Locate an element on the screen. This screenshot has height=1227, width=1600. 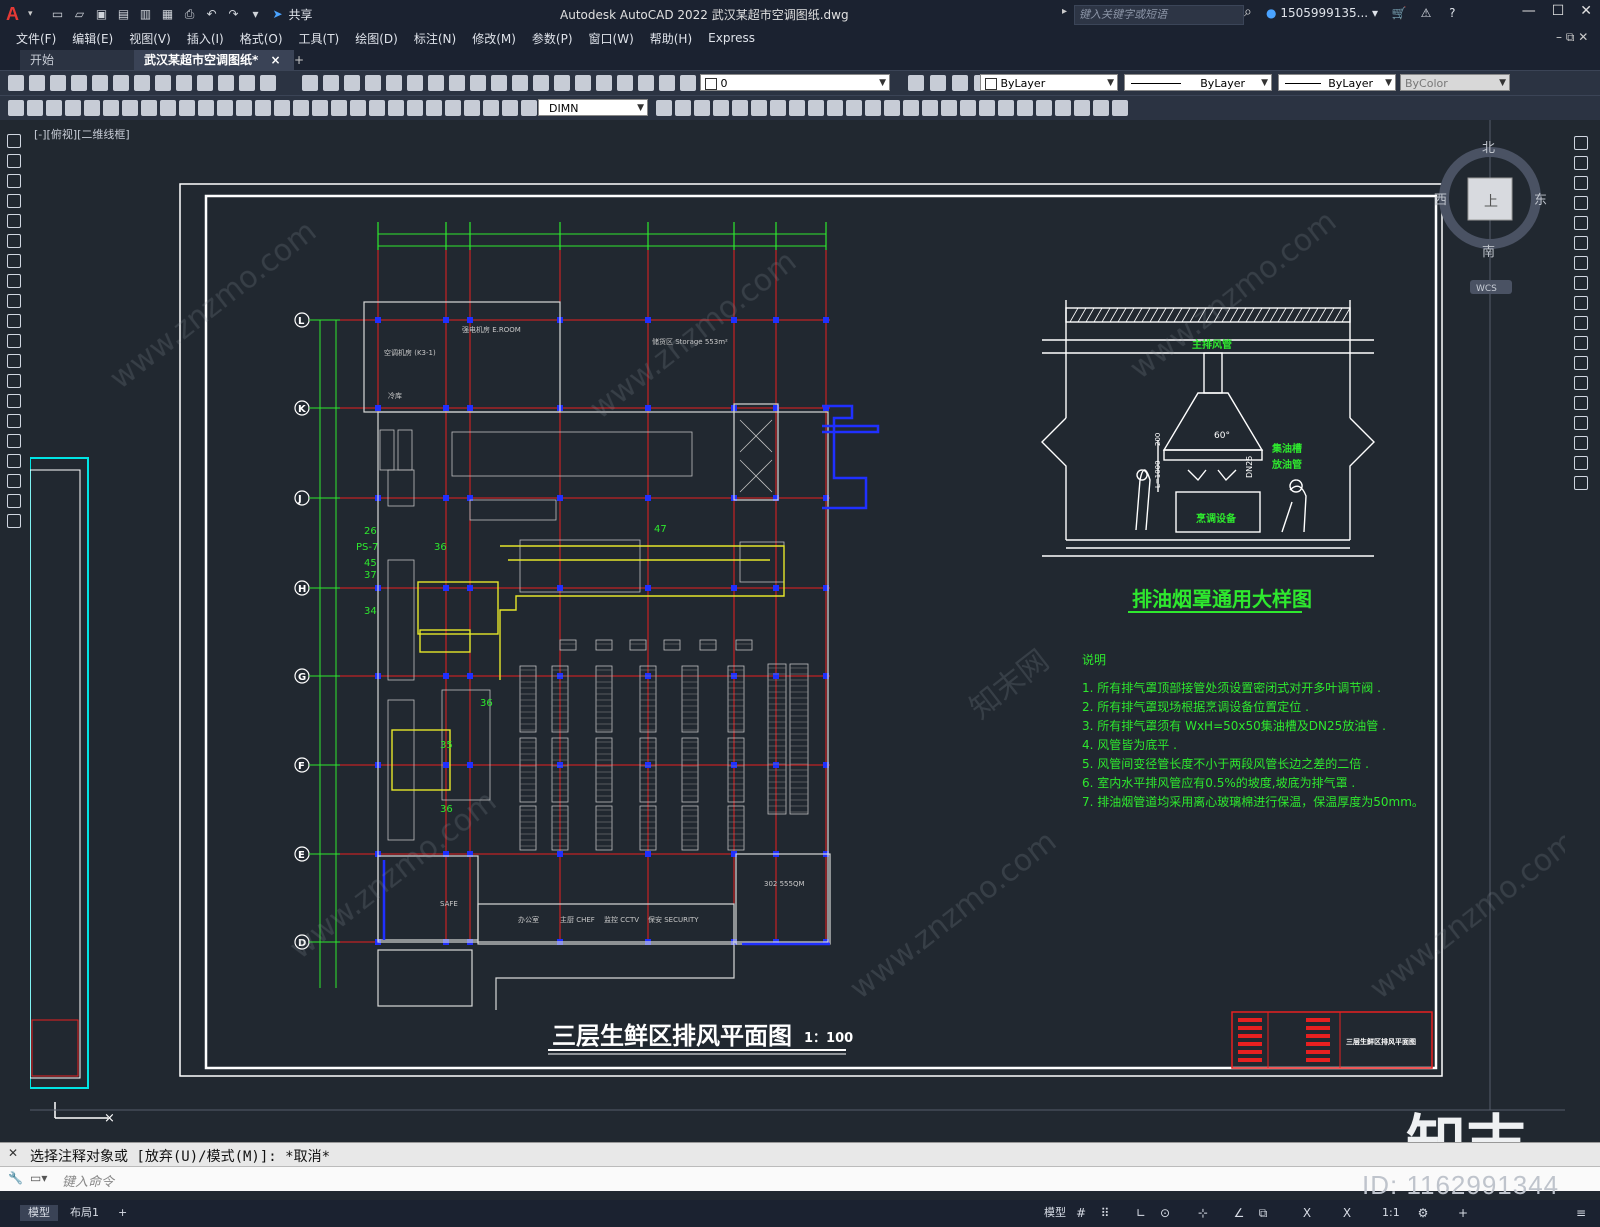
command-prompt-icon: ▭▾ is located at coordinates (38, 1178).